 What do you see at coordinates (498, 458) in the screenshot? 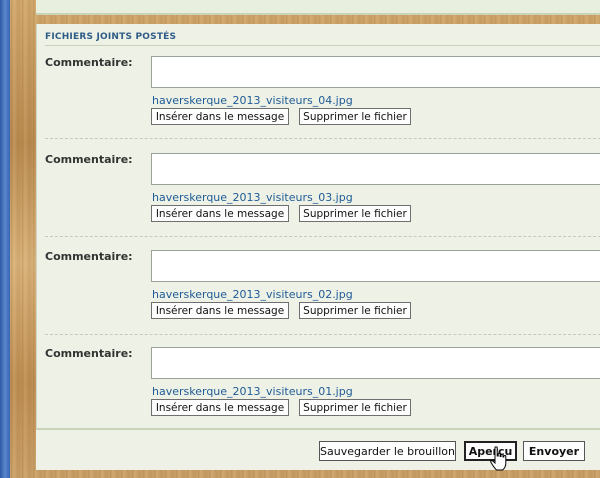
I see `hand-pointer-icon` at bounding box center [498, 458].